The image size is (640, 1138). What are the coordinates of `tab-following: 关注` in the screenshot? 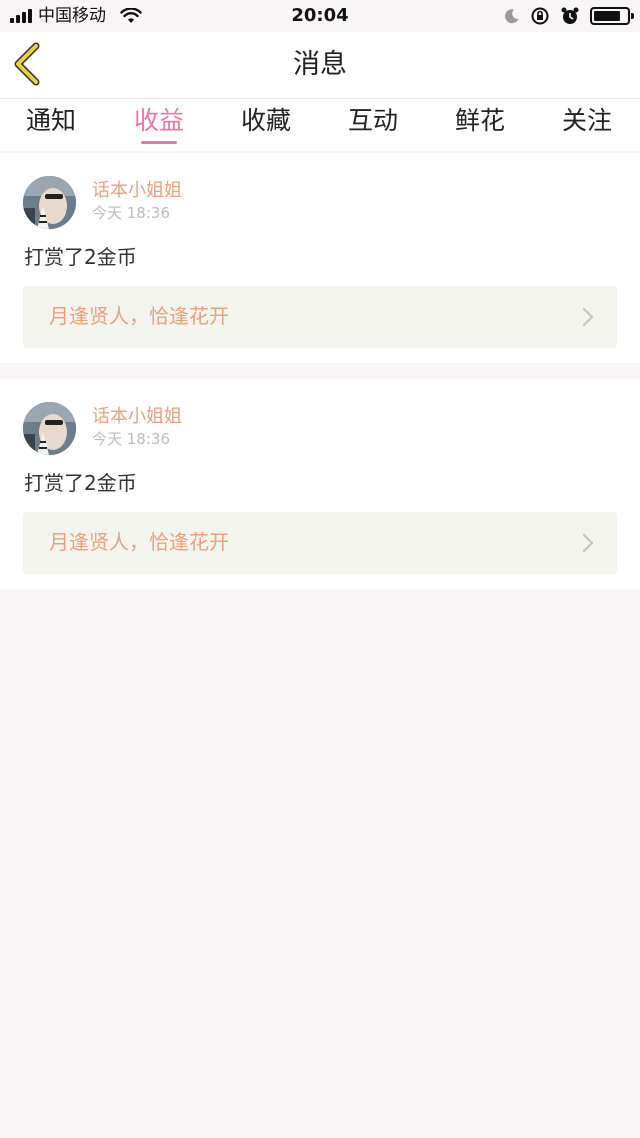 It's located at (587, 121).